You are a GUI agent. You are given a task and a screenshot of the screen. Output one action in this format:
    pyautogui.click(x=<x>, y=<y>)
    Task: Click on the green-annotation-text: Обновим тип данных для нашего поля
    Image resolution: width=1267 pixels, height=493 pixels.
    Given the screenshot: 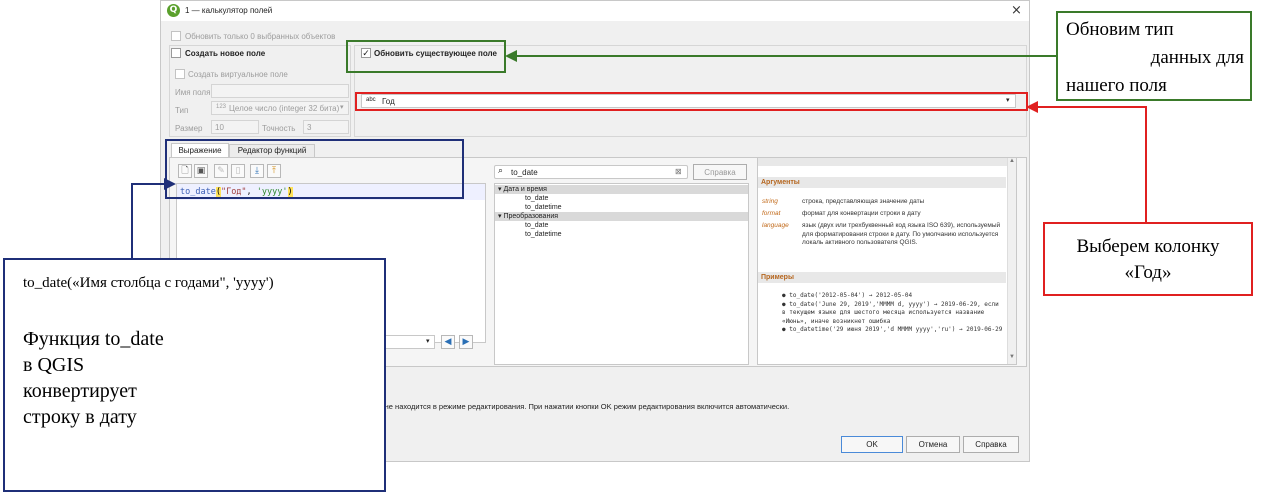 What is the action you would take?
    pyautogui.click(x=1155, y=58)
    